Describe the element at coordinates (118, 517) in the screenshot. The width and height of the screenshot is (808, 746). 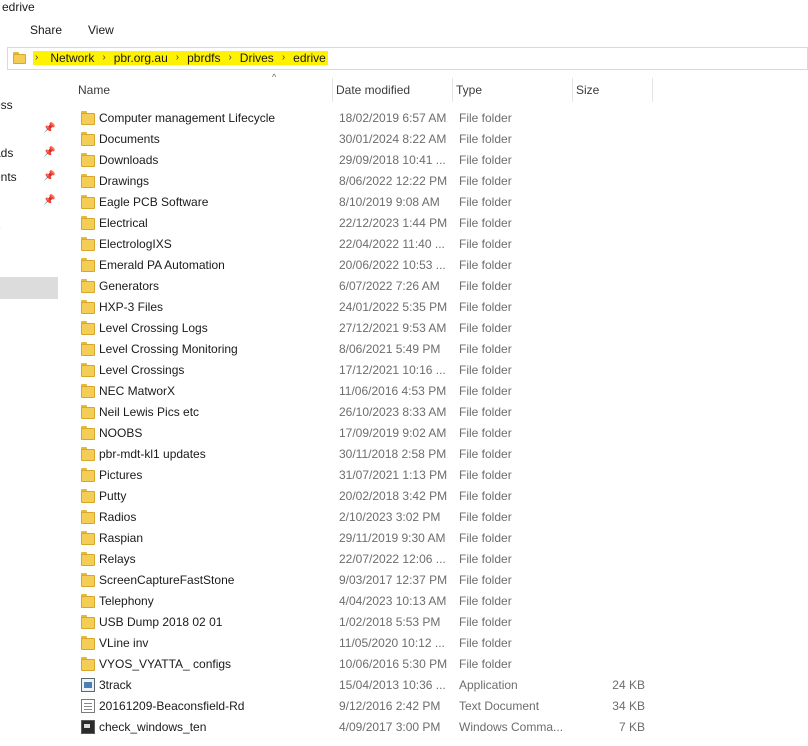
I see `file-name: Radios` at that location.